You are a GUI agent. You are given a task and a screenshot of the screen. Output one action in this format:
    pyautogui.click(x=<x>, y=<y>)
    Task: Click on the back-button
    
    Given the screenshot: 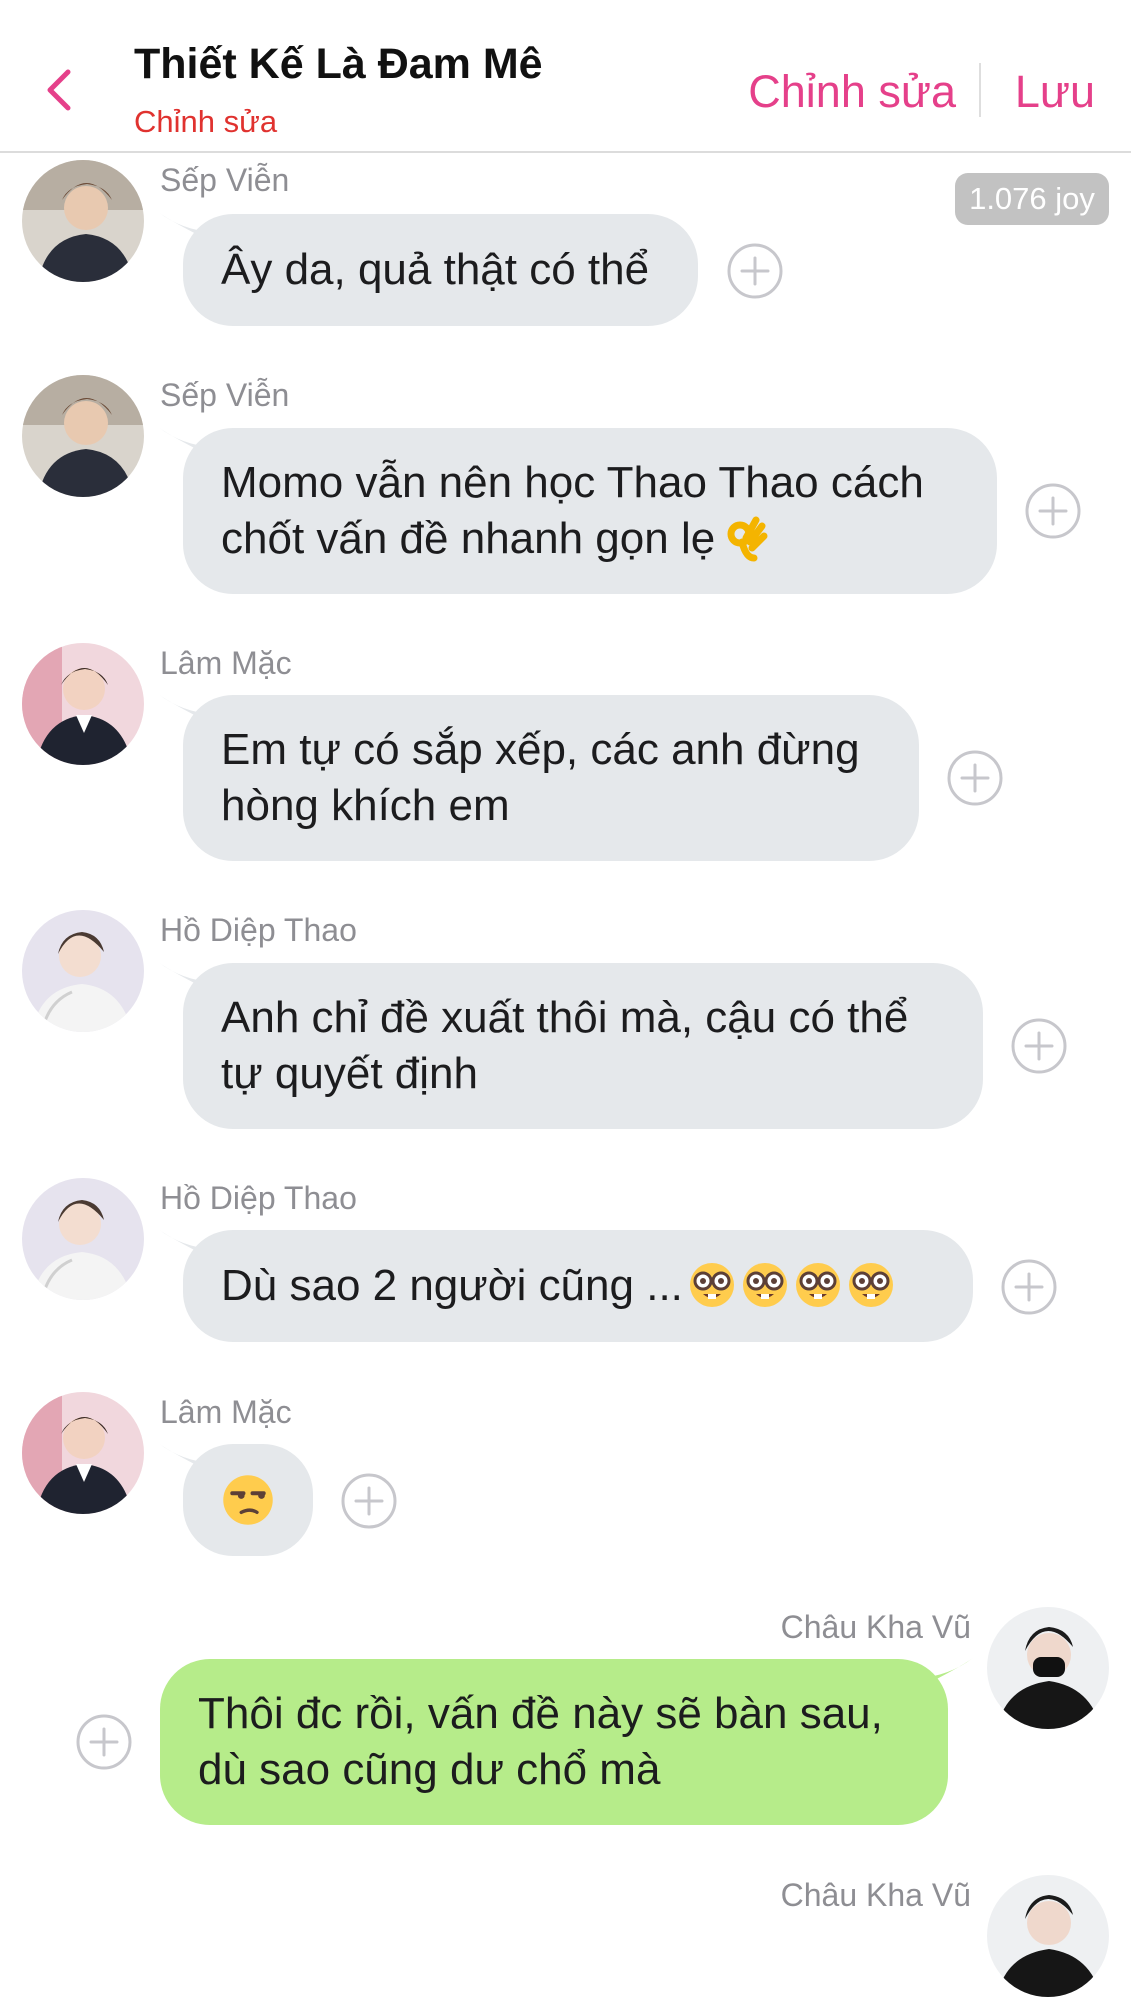 What is the action you would take?
    pyautogui.click(x=61, y=90)
    